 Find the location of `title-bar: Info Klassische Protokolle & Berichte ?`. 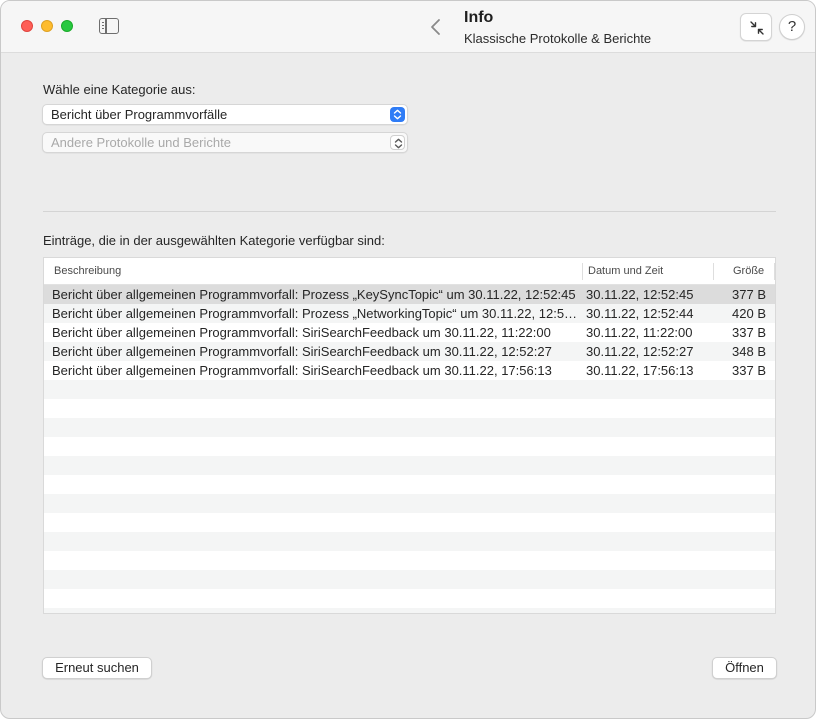

title-bar: Info Klassische Protokolle & Berichte ? is located at coordinates (408, 27).